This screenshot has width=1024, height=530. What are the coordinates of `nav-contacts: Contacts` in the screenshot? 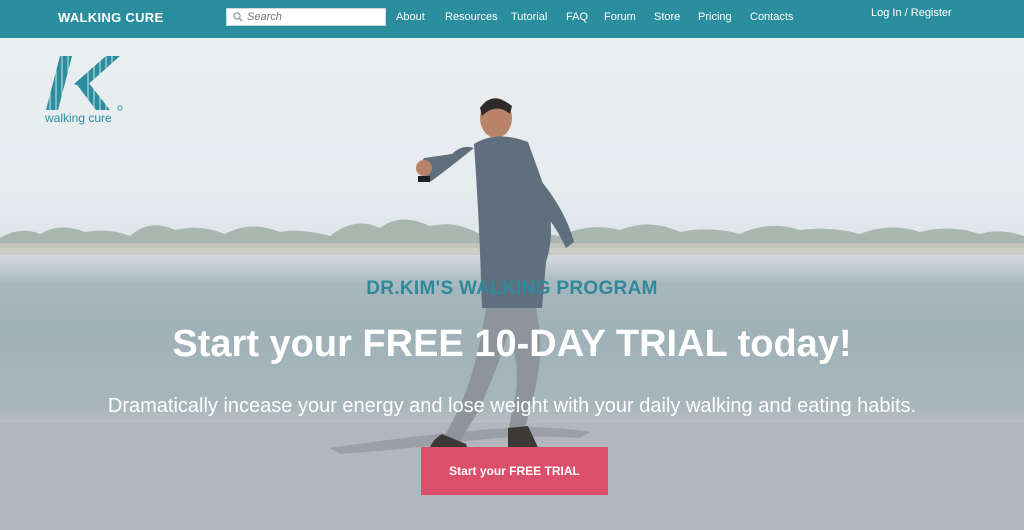 It's located at (771, 17).